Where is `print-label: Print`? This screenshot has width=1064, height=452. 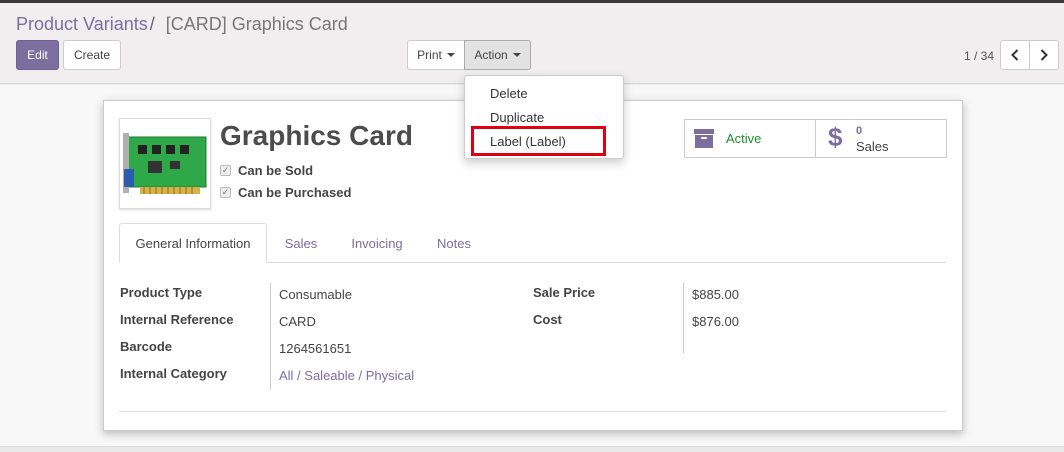
print-label: Print is located at coordinates (429, 55).